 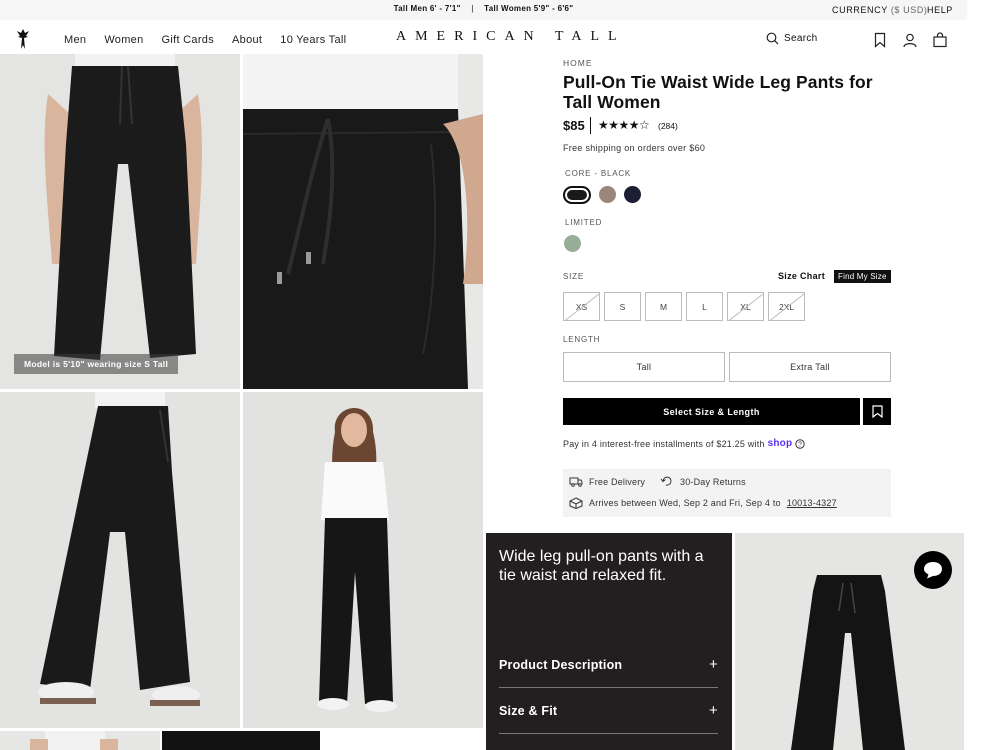 I want to click on review-count: (284), so click(x=668, y=126).